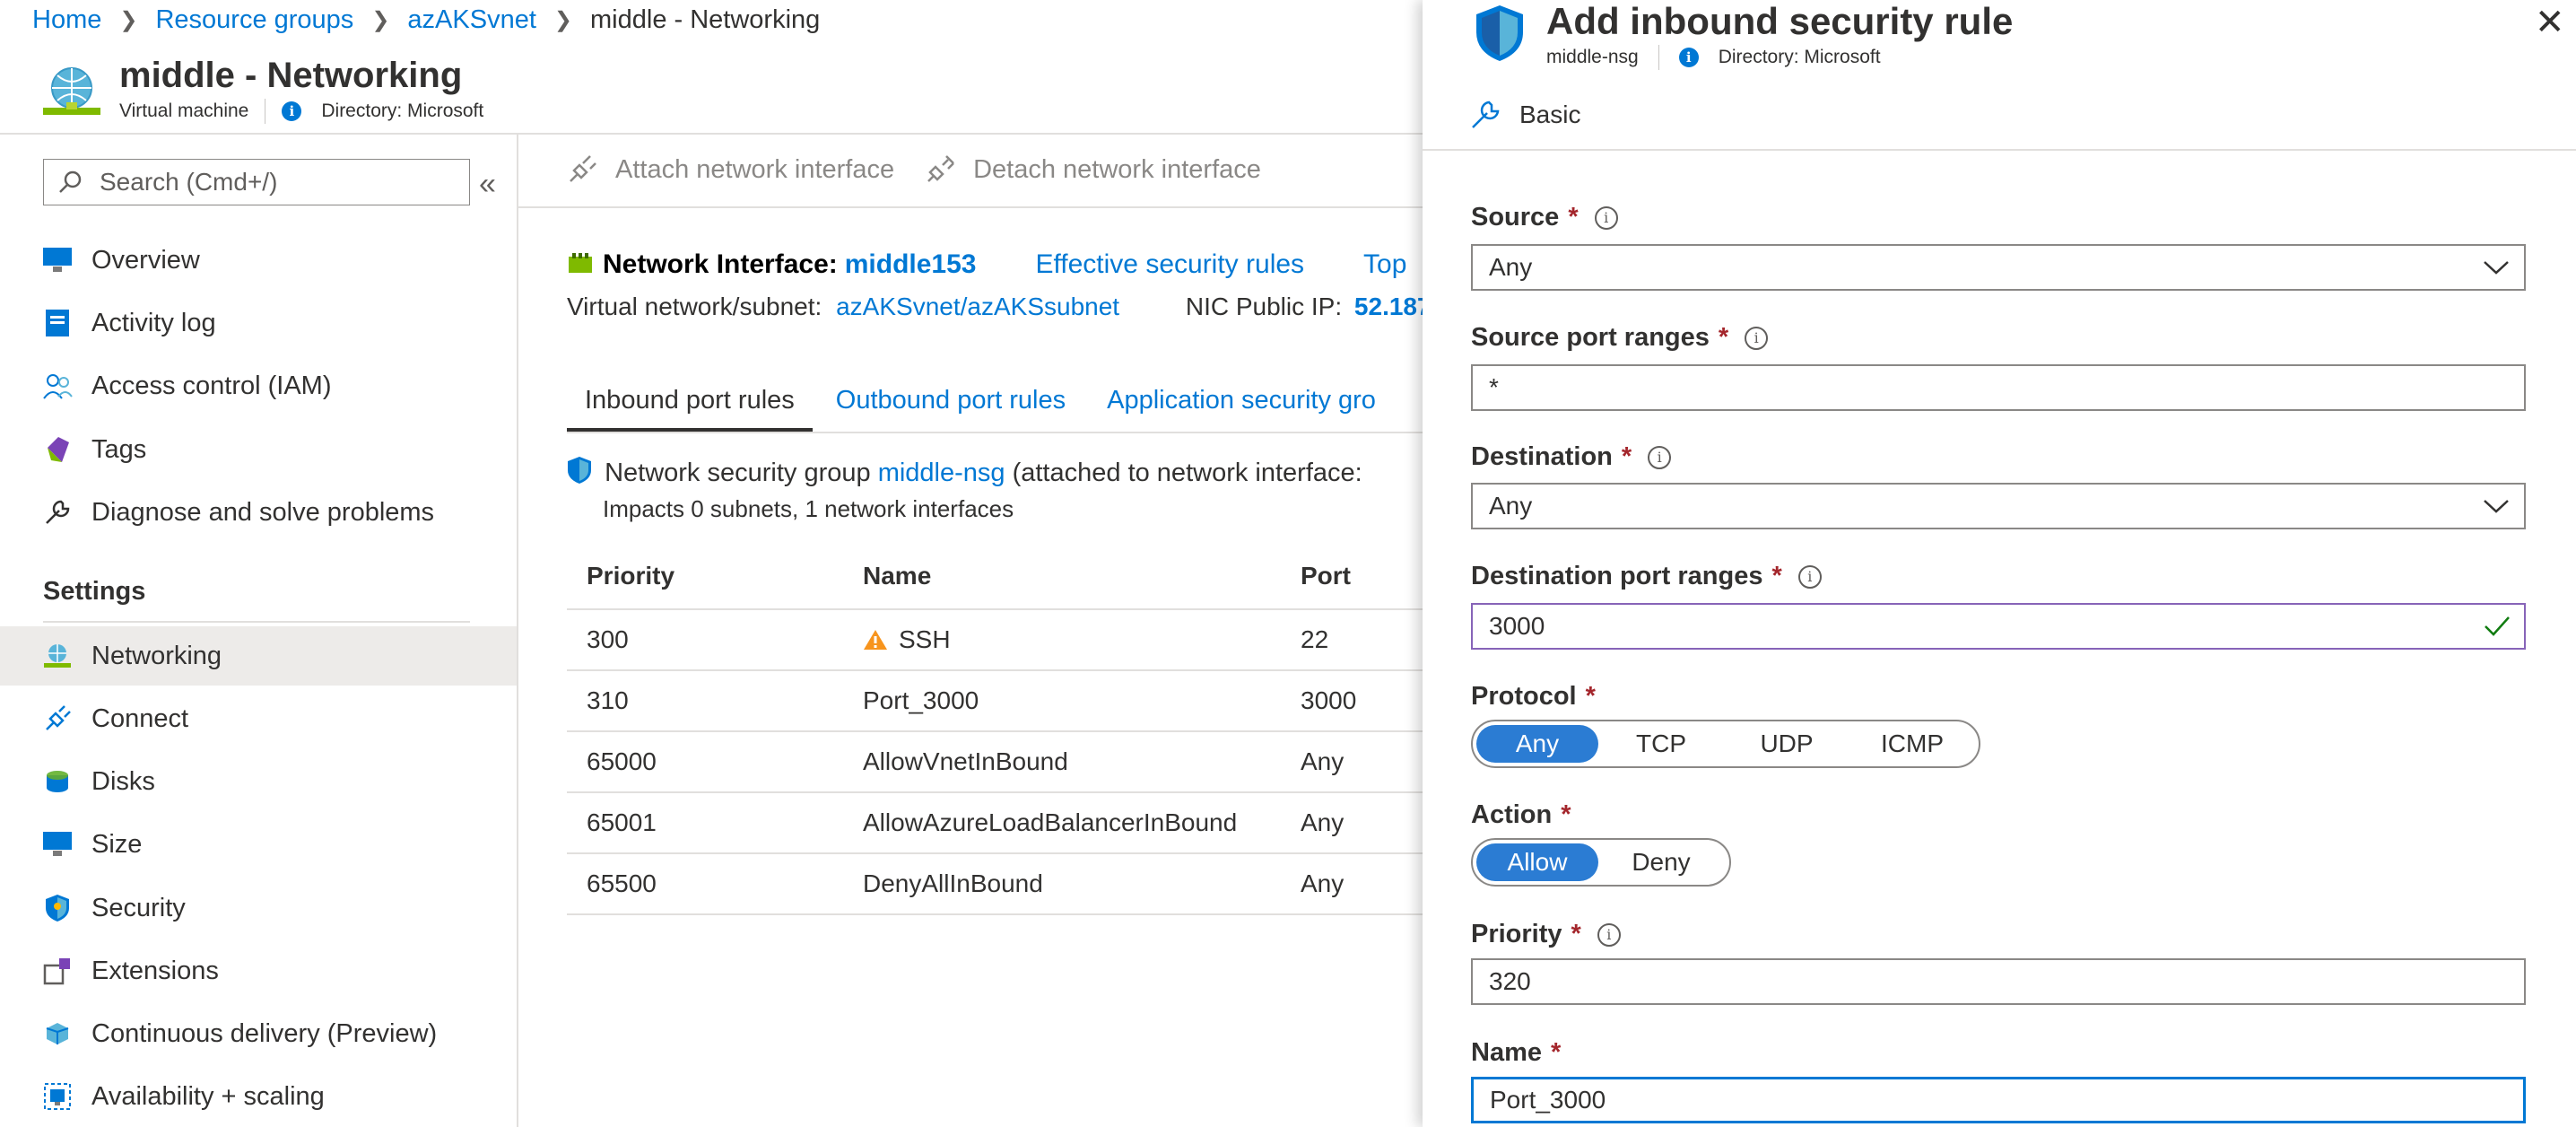 This screenshot has height=1127, width=2576. I want to click on nav-item-continuous-delivery: Continuous delivery (Preview), so click(258, 1033).